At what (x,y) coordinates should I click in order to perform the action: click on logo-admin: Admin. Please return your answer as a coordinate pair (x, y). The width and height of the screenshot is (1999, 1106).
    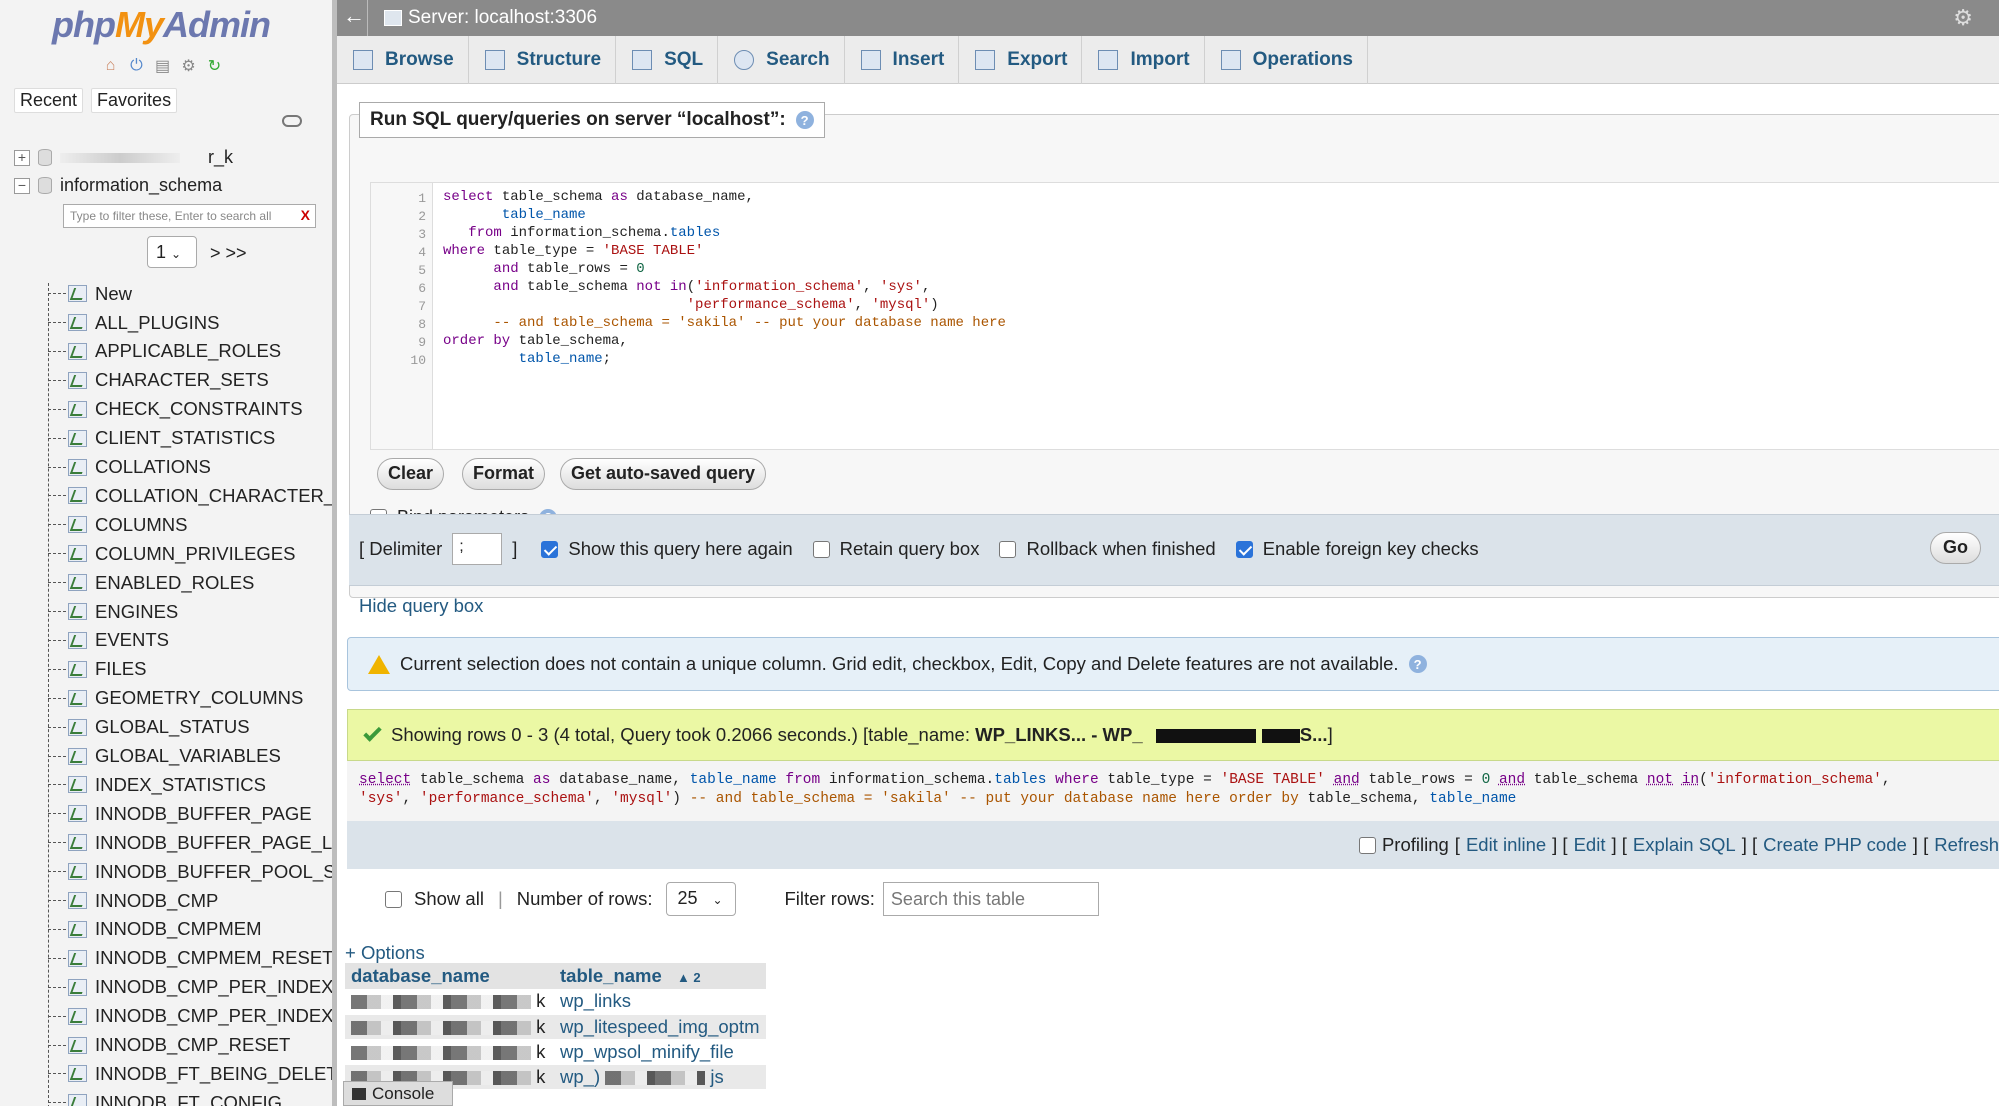
    Looking at the image, I should click on (217, 24).